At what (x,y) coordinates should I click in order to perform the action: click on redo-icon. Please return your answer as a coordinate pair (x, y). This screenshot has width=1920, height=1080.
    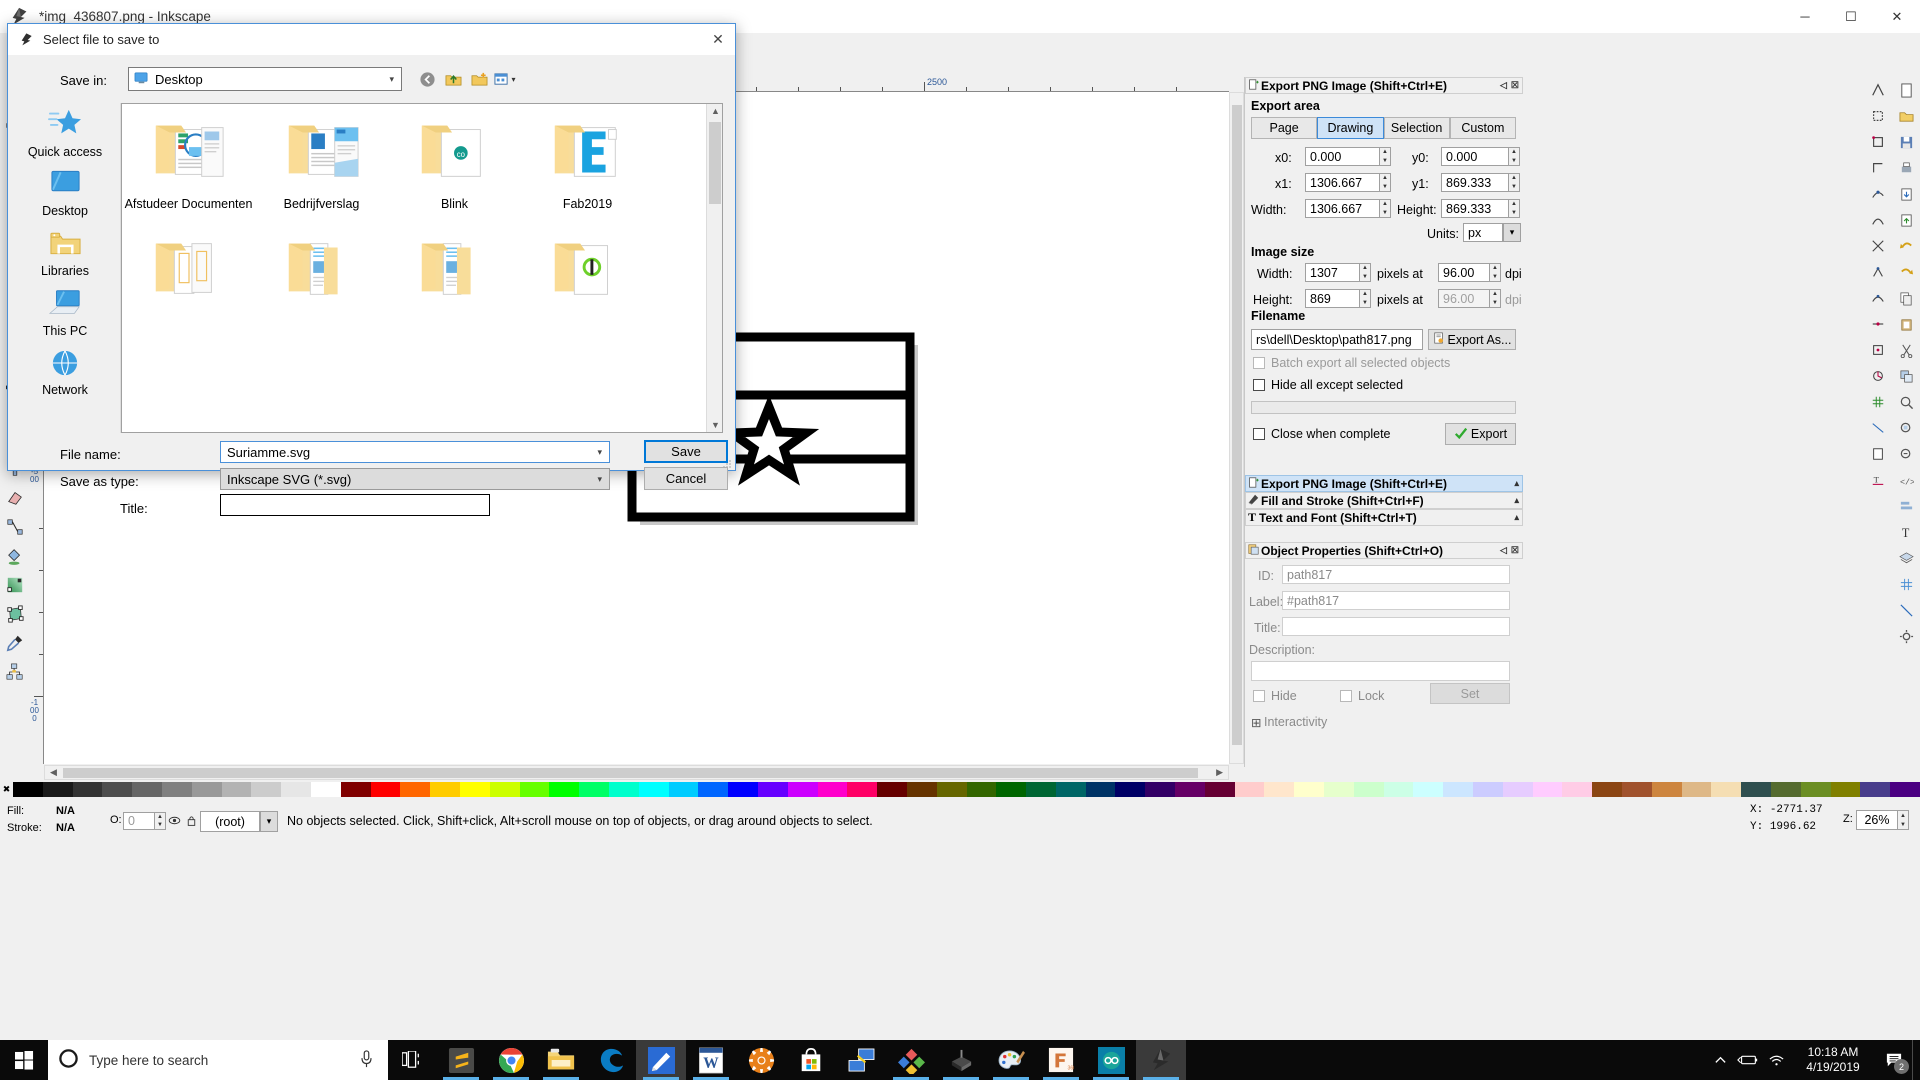
    Looking at the image, I should click on (1906, 272).